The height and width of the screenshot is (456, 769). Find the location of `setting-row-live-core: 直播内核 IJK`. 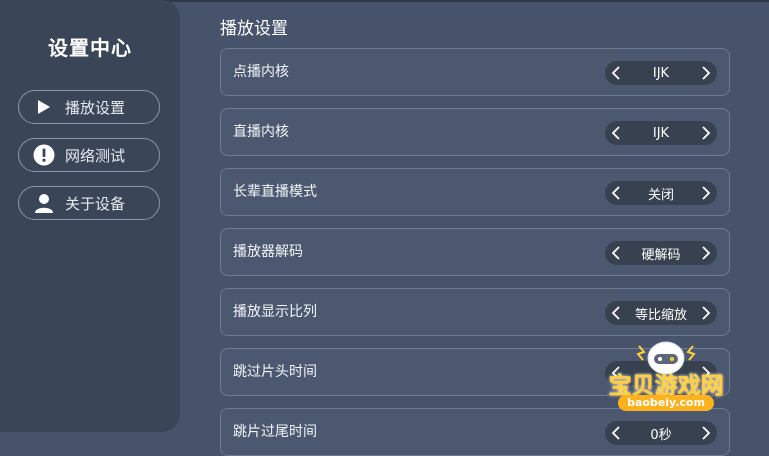

setting-row-live-core: 直播内核 IJK is located at coordinates (475, 132).